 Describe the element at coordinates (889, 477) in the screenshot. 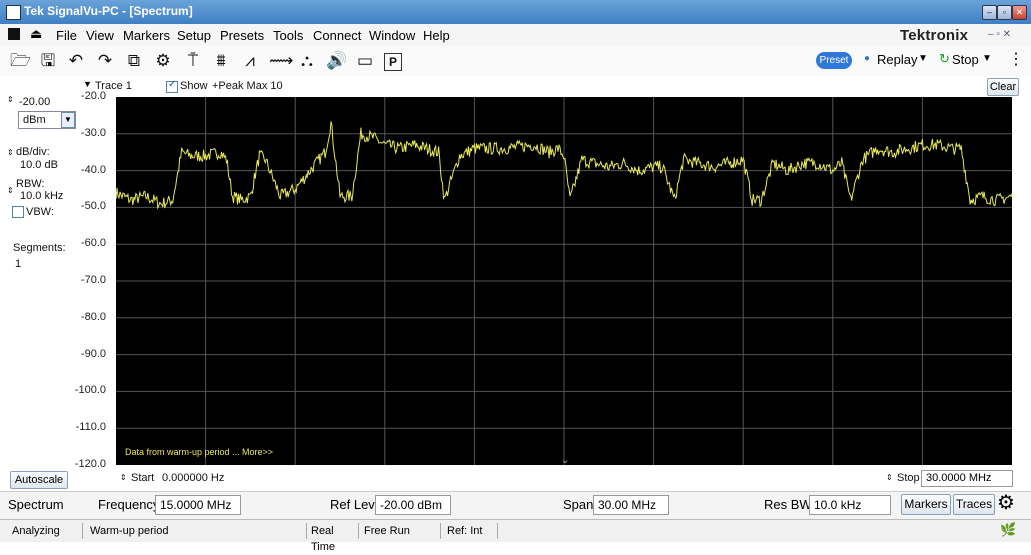

I see `stop-spin-icon: ⇕` at that location.